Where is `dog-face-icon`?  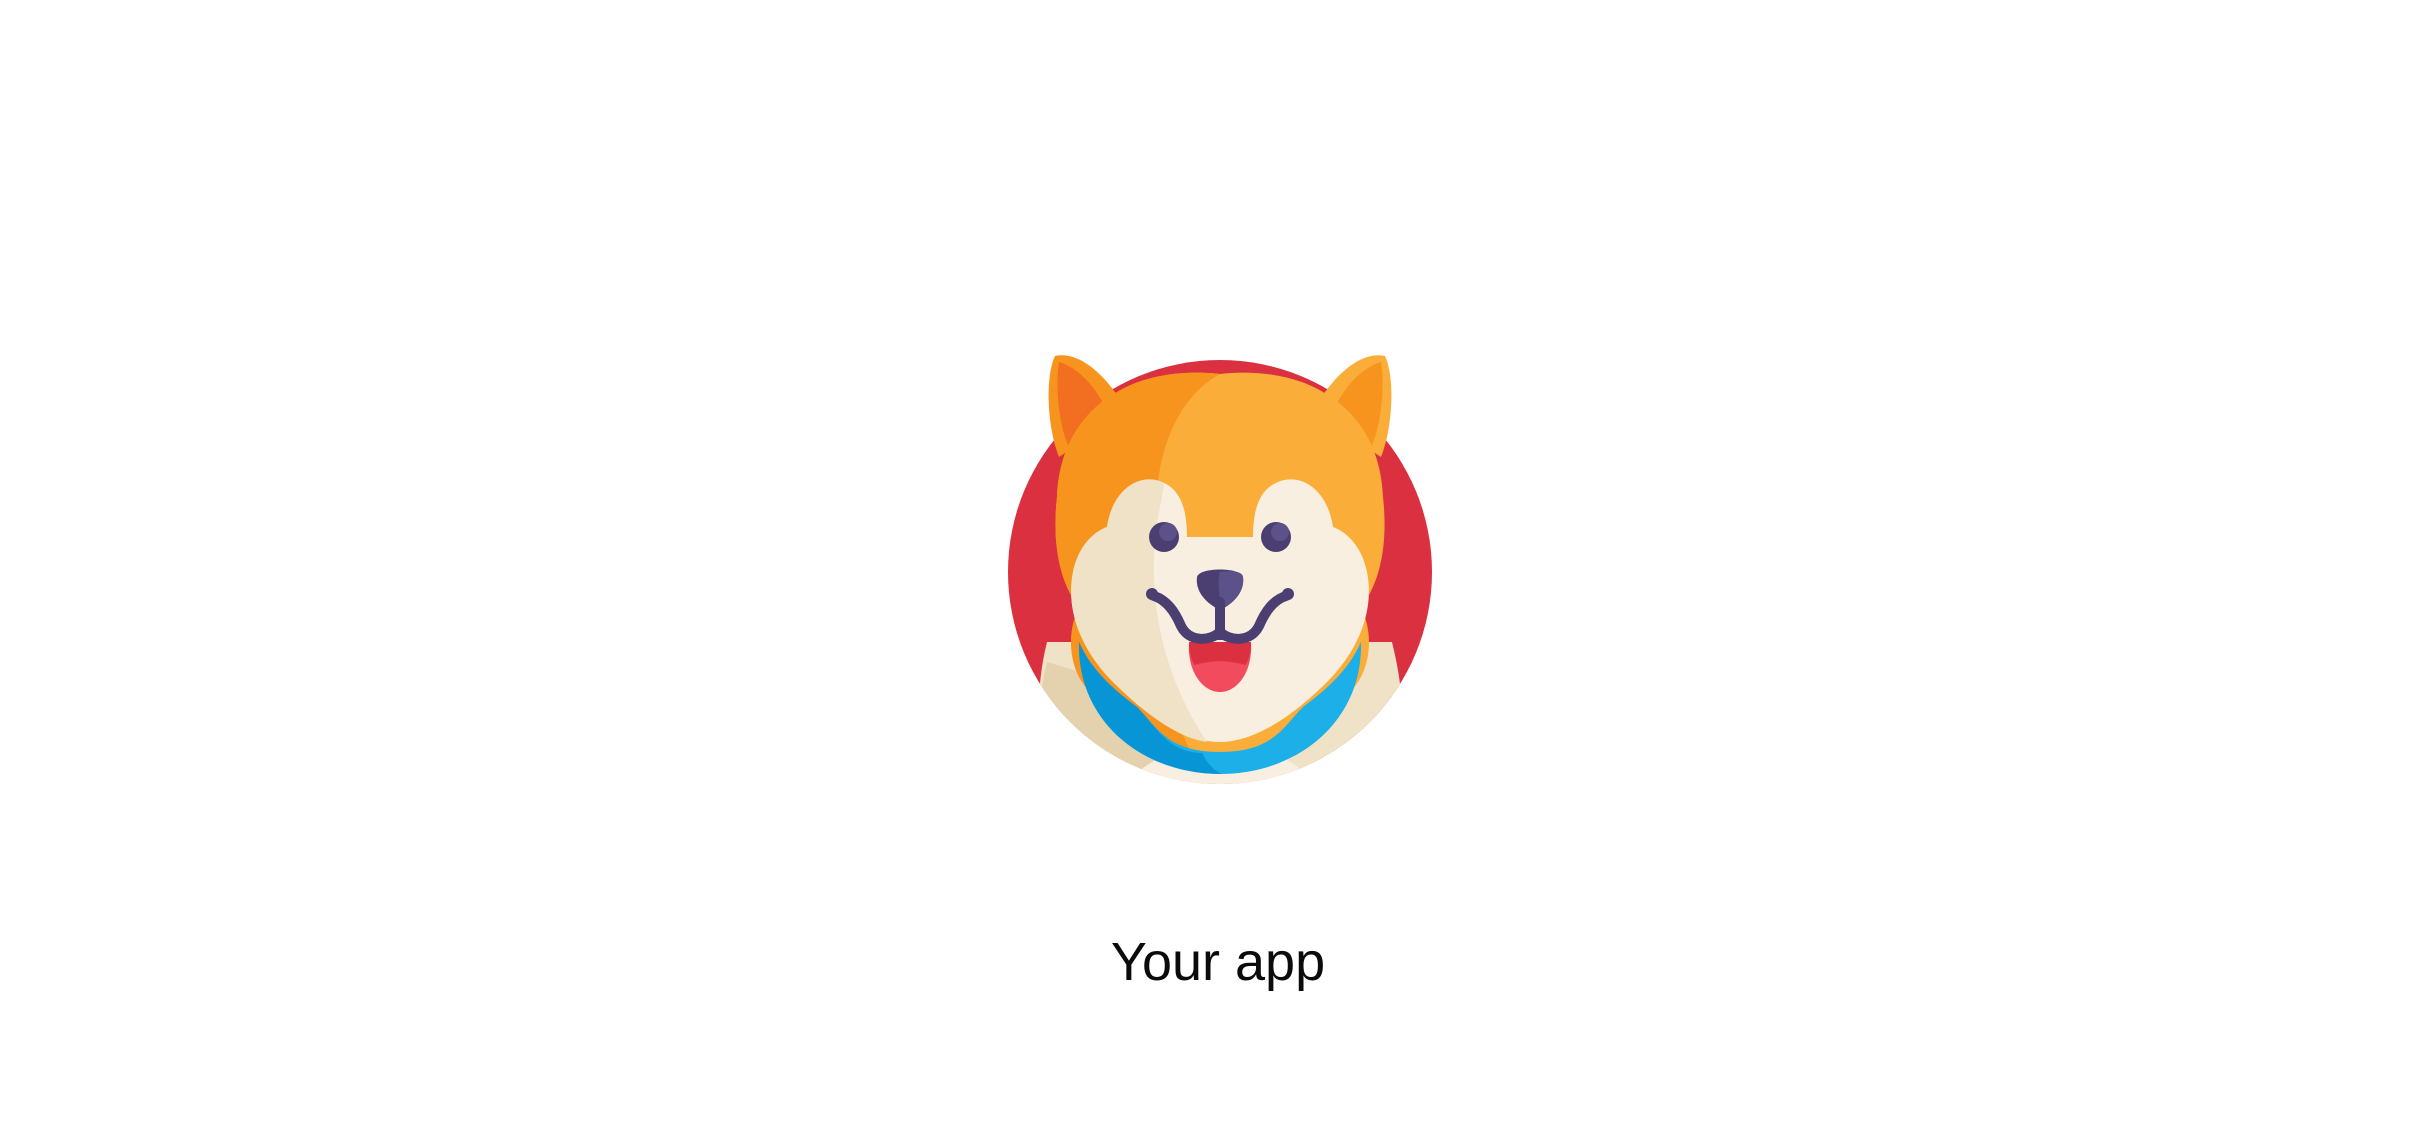
dog-face-icon is located at coordinates (1220, 569).